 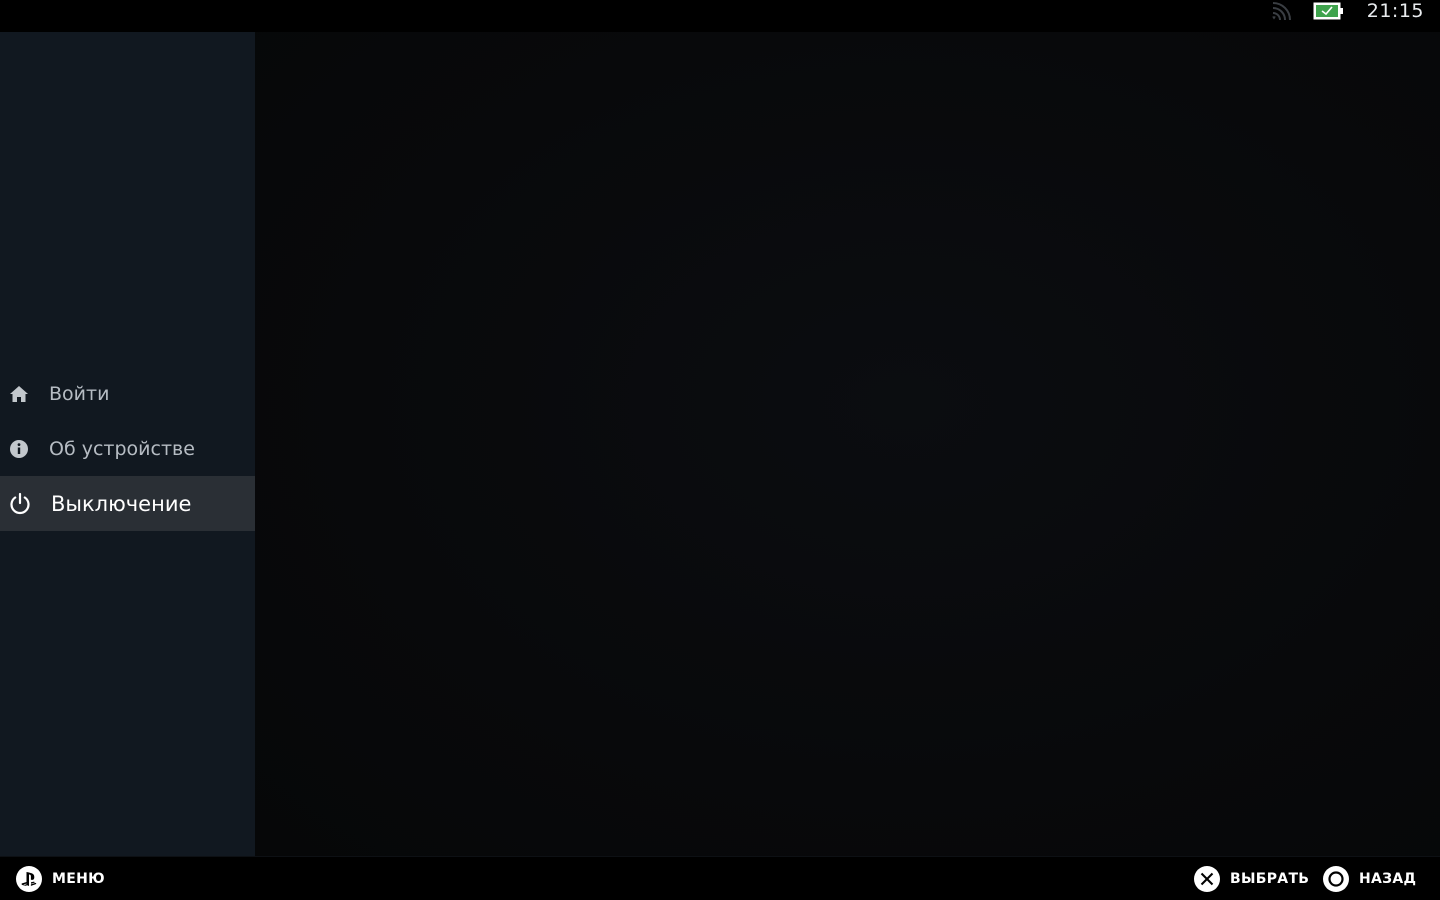 I want to click on circle-button-icon, so click(x=1336, y=879).